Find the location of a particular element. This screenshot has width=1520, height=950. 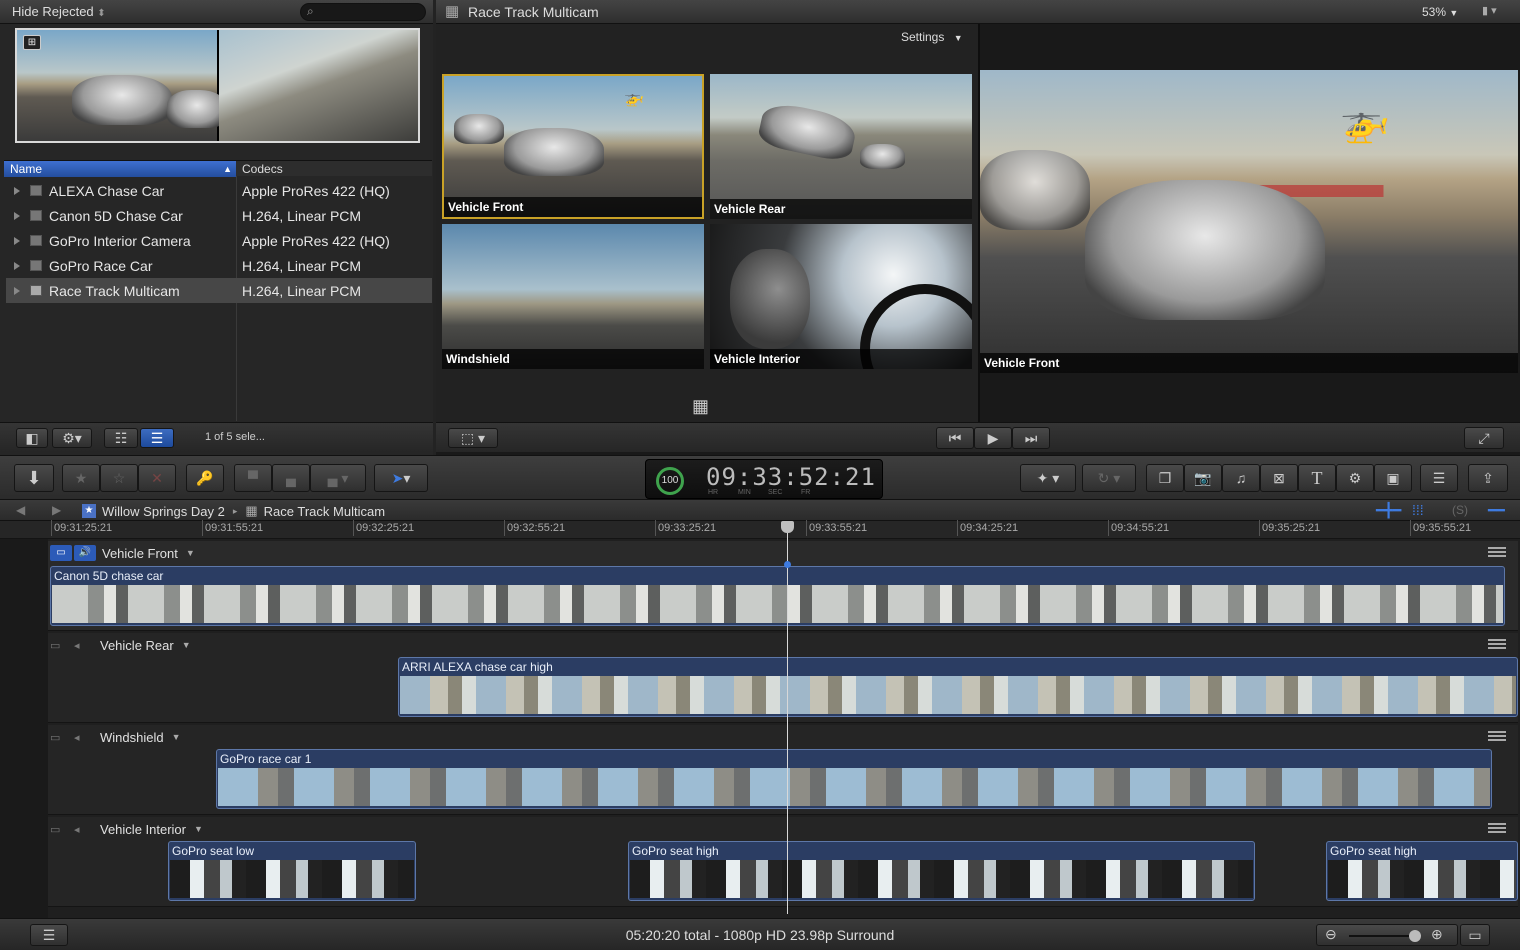

angle-lane-header: ▭ ◂ Vehicle Rear ▼ is located at coordinates (120, 645).